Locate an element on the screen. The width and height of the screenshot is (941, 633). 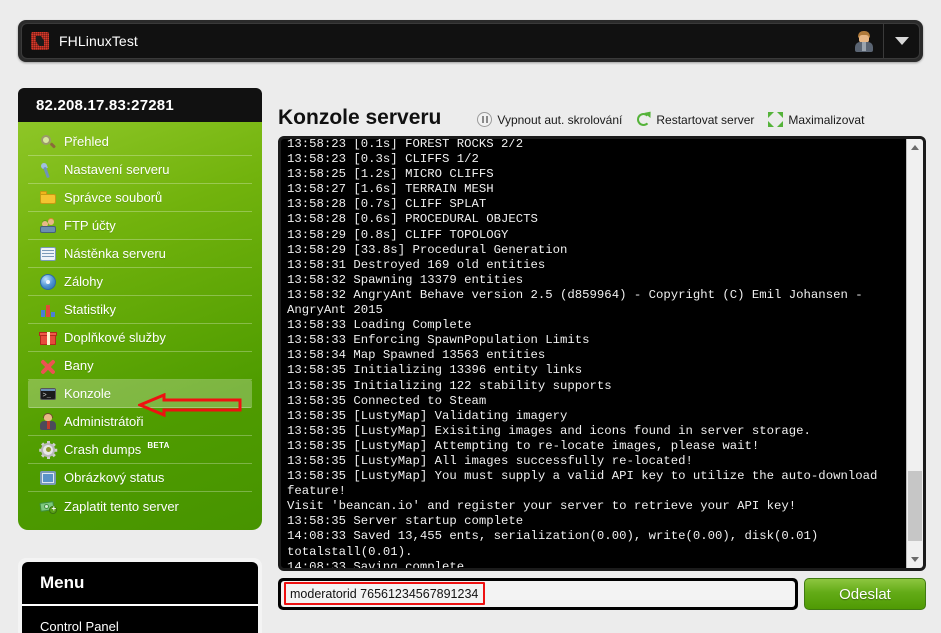
sidebar-item-doplnkove-sluzby: Doplňkové služby is located at coordinates (140, 338).